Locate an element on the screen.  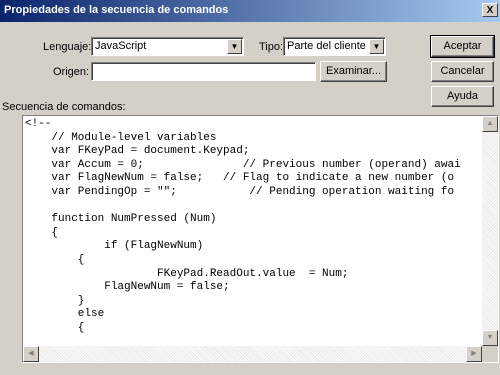
type-select: Parte del cliente ▼ is located at coordinates (334, 46).